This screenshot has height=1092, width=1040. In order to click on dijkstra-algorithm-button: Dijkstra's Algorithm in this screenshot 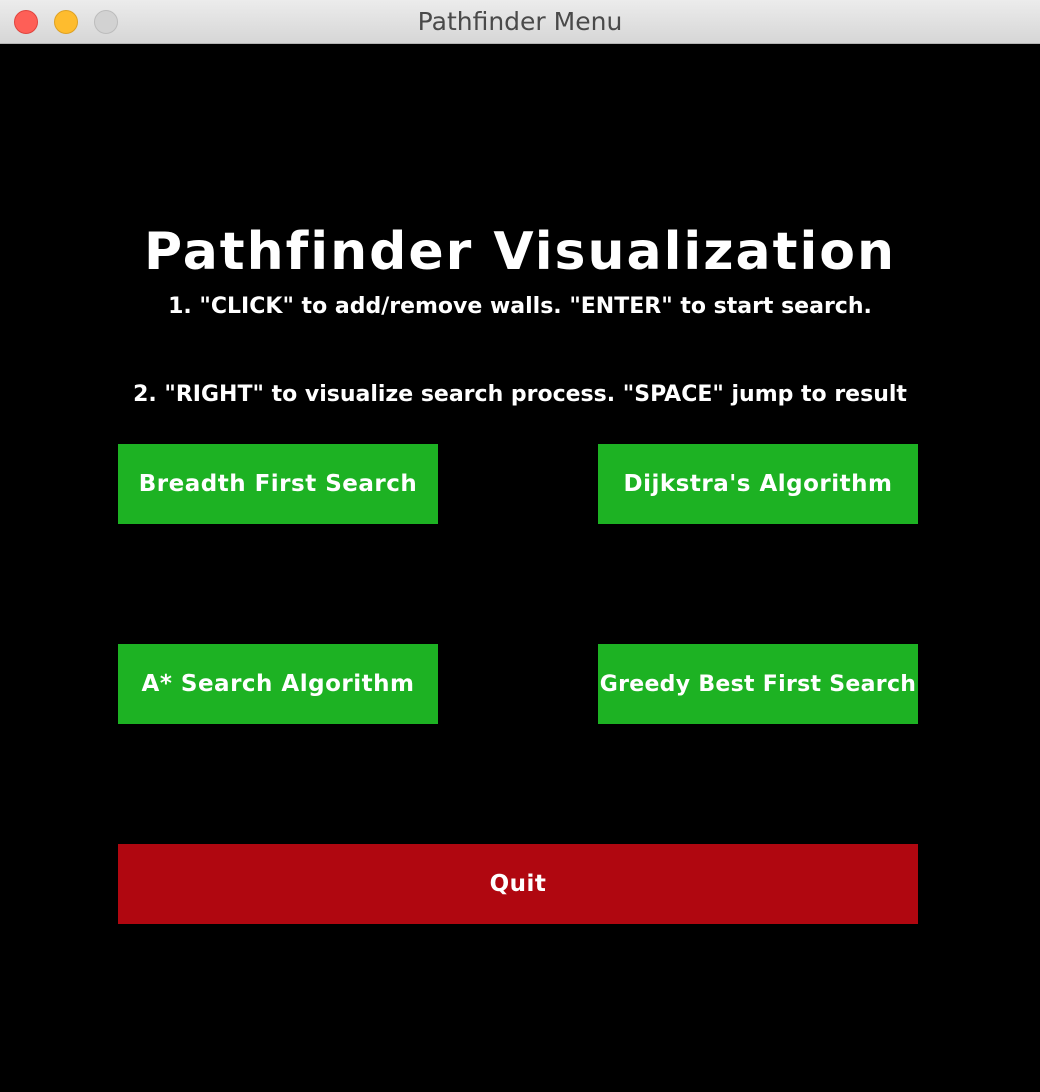, I will do `click(758, 484)`.